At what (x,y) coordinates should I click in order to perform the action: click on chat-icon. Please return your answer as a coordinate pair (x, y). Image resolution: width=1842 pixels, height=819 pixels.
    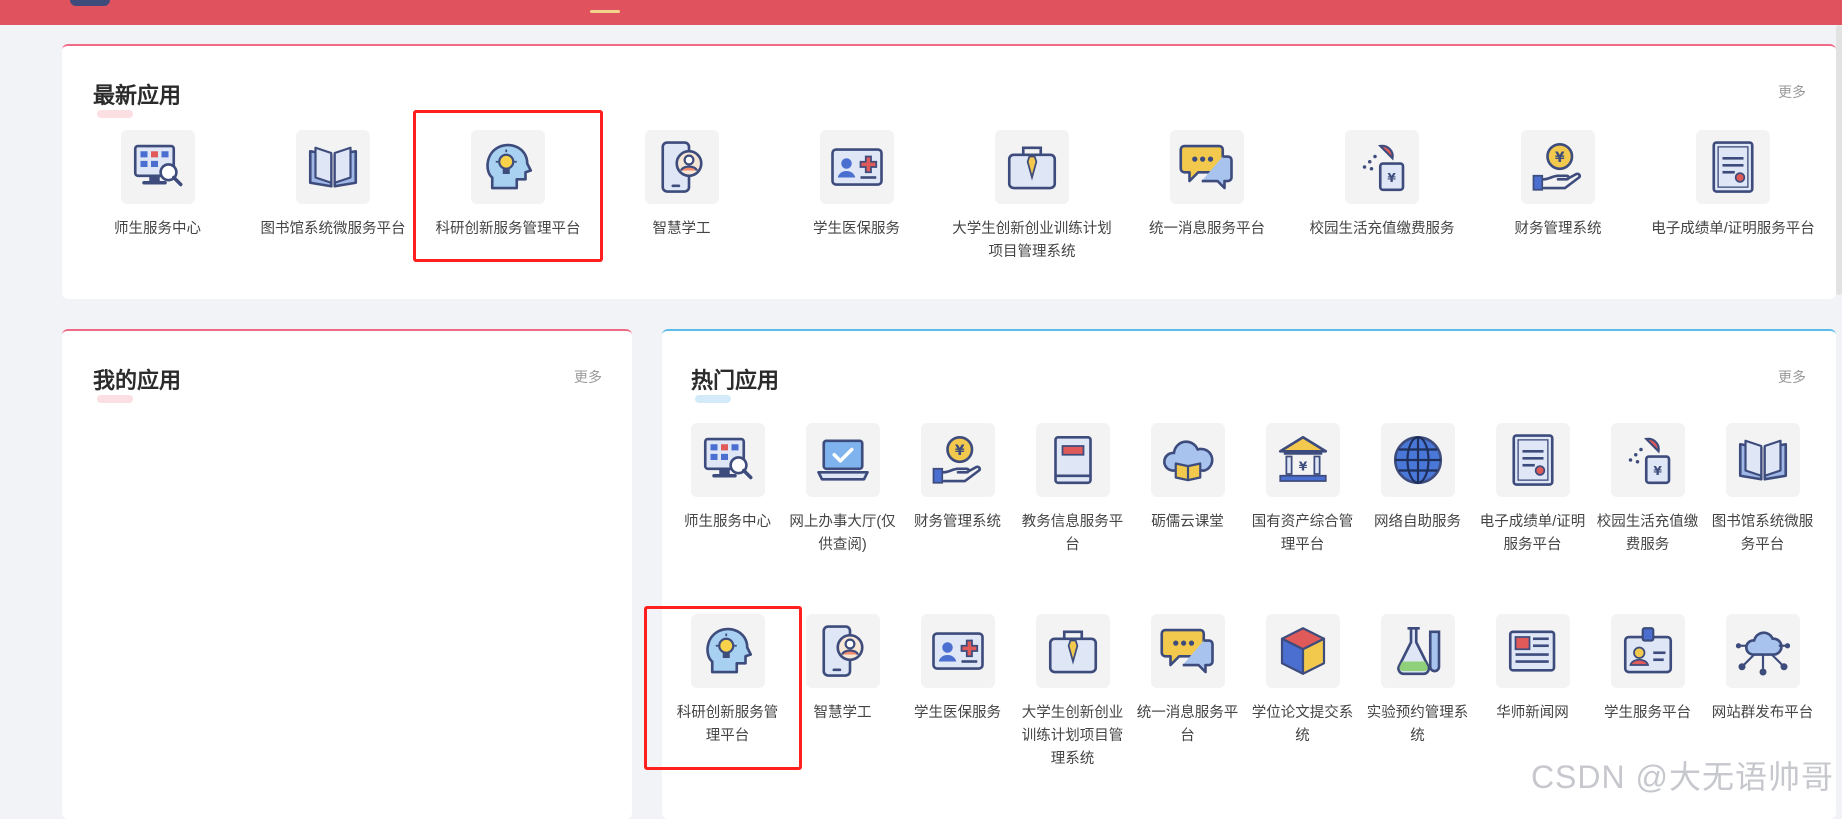
    Looking at the image, I should click on (1188, 651).